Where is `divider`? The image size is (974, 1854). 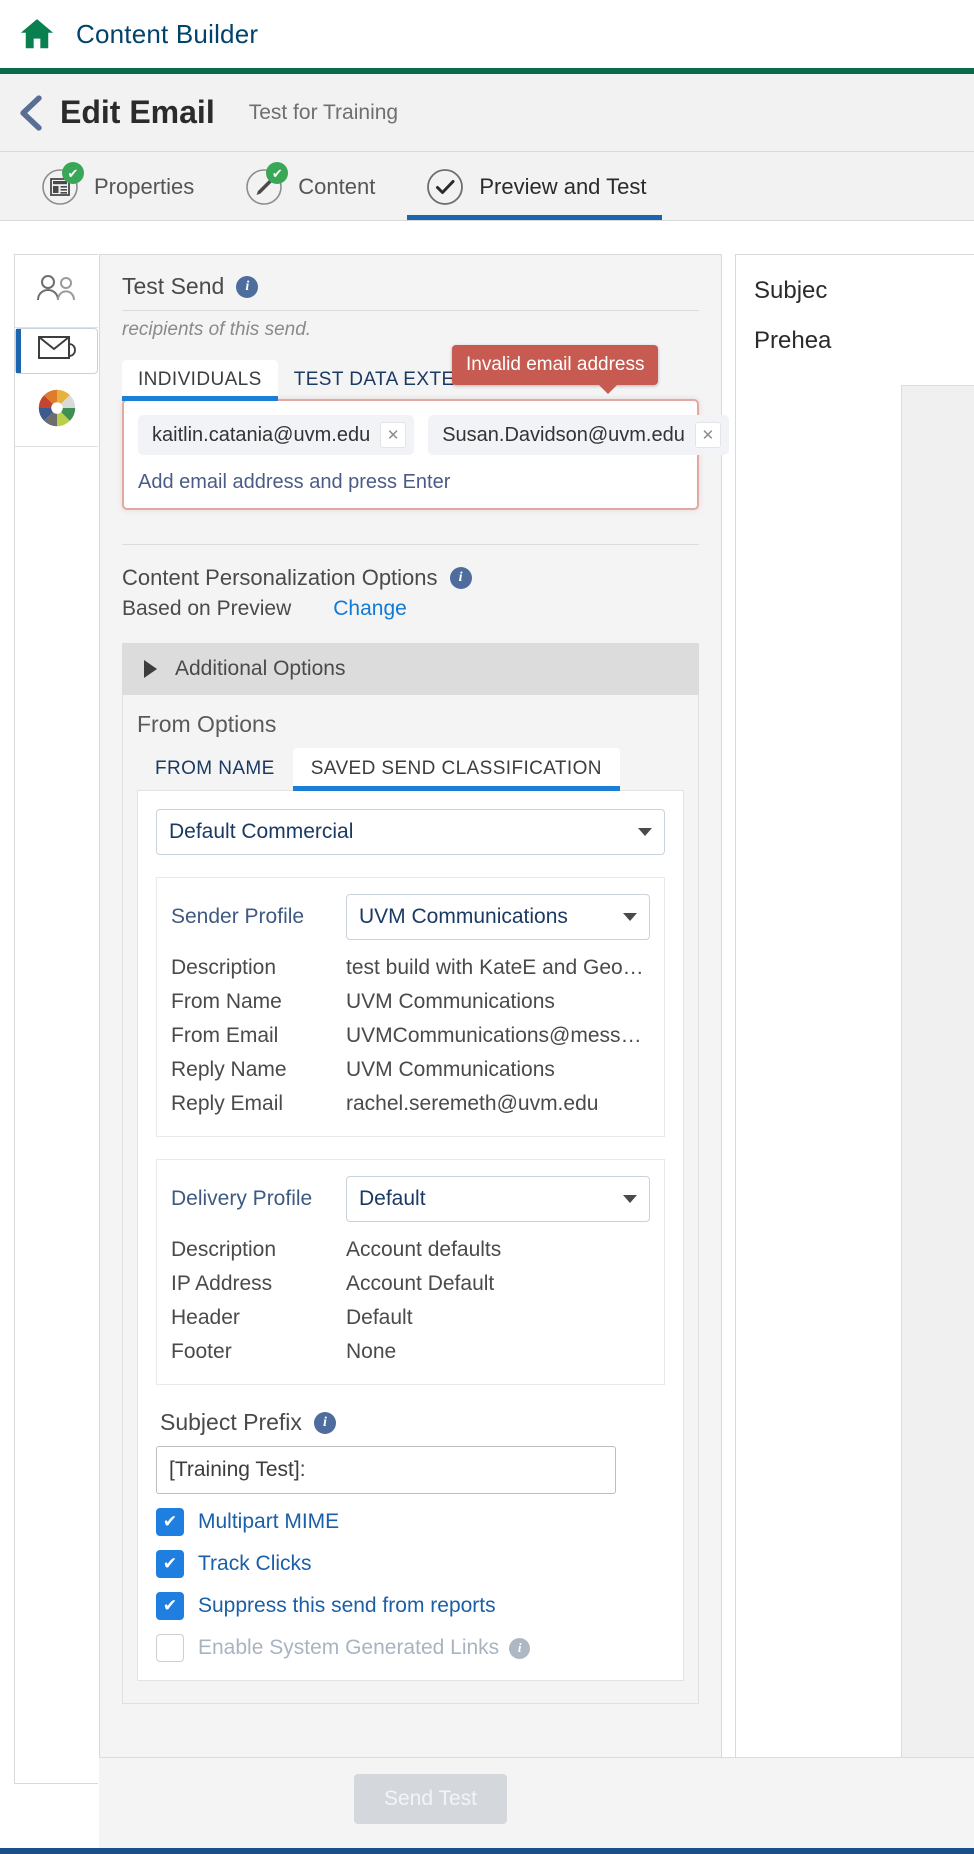
divider is located at coordinates (410, 544).